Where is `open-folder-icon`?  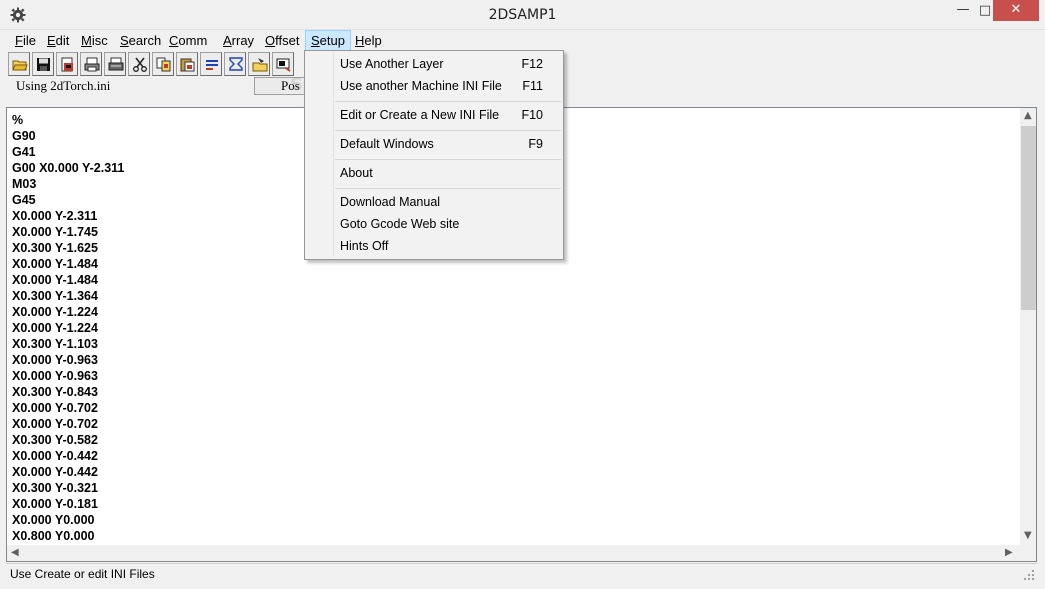
open-folder-icon is located at coordinates (20, 65).